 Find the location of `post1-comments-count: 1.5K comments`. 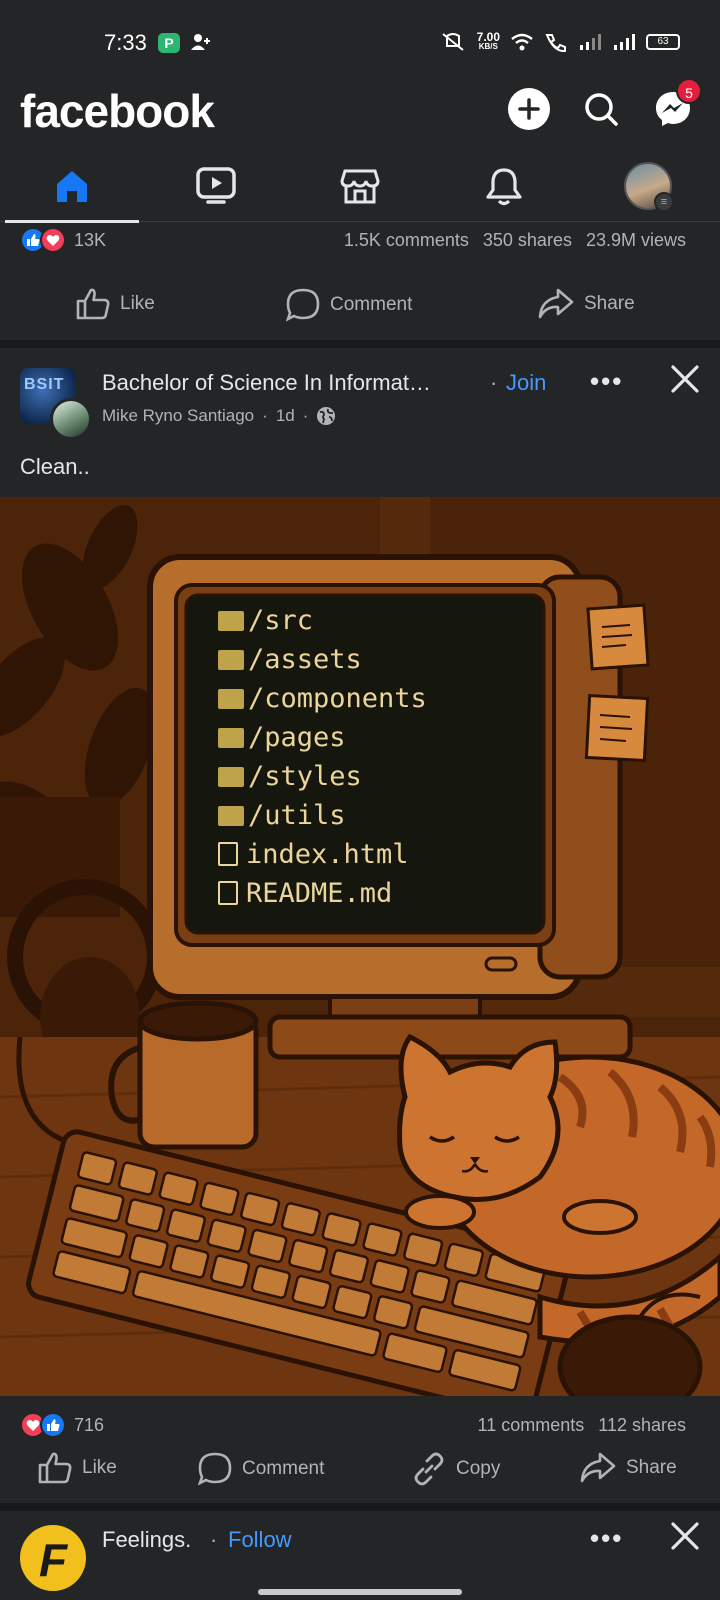

post1-comments-count: 1.5K comments is located at coordinates (406, 240).